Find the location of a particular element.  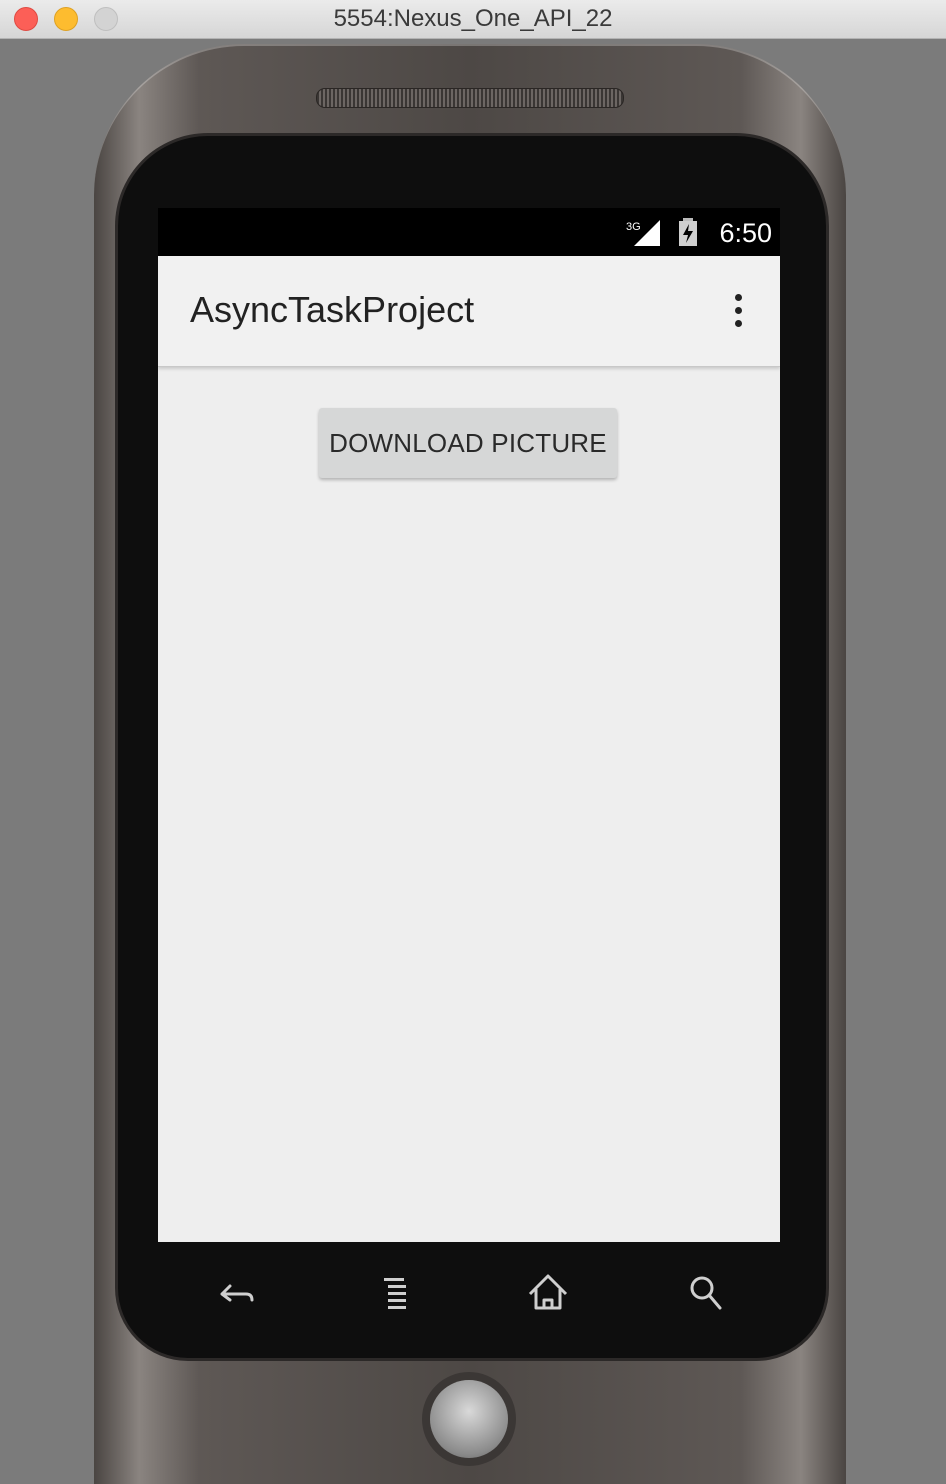

back-arrow-icon is located at coordinates (236, 1292).